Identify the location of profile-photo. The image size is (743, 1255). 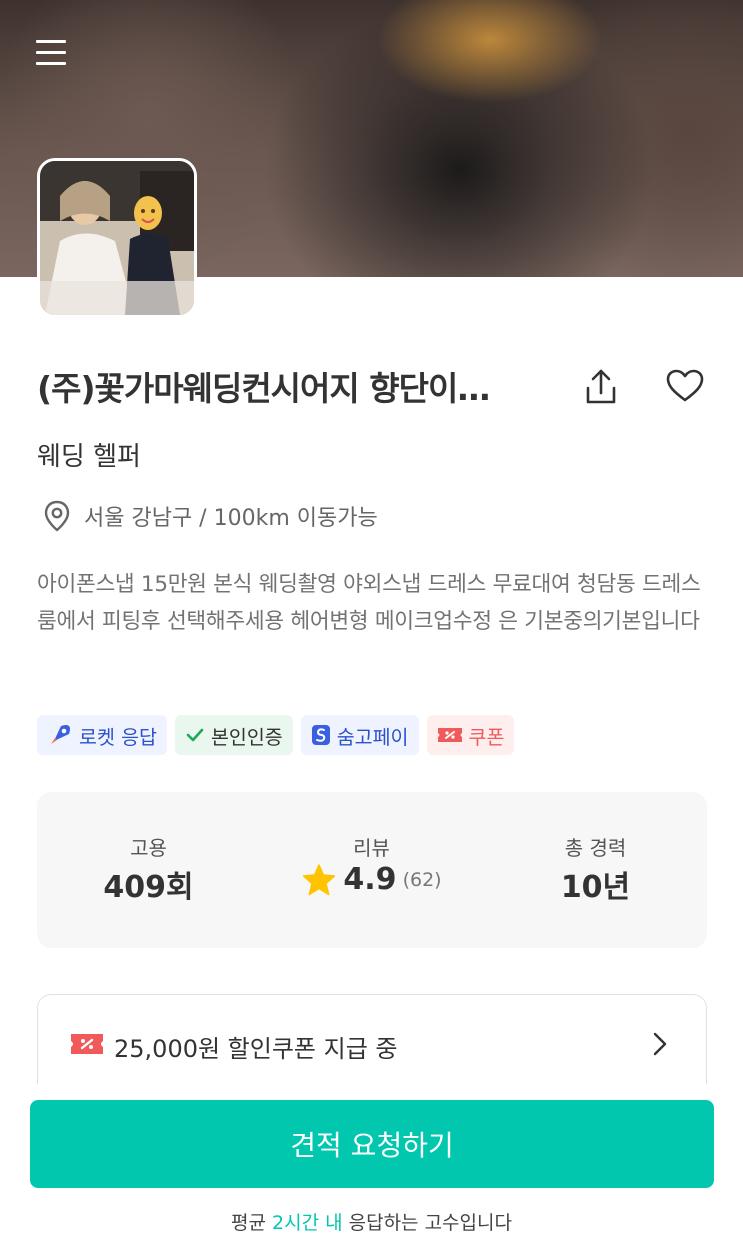
(117, 238).